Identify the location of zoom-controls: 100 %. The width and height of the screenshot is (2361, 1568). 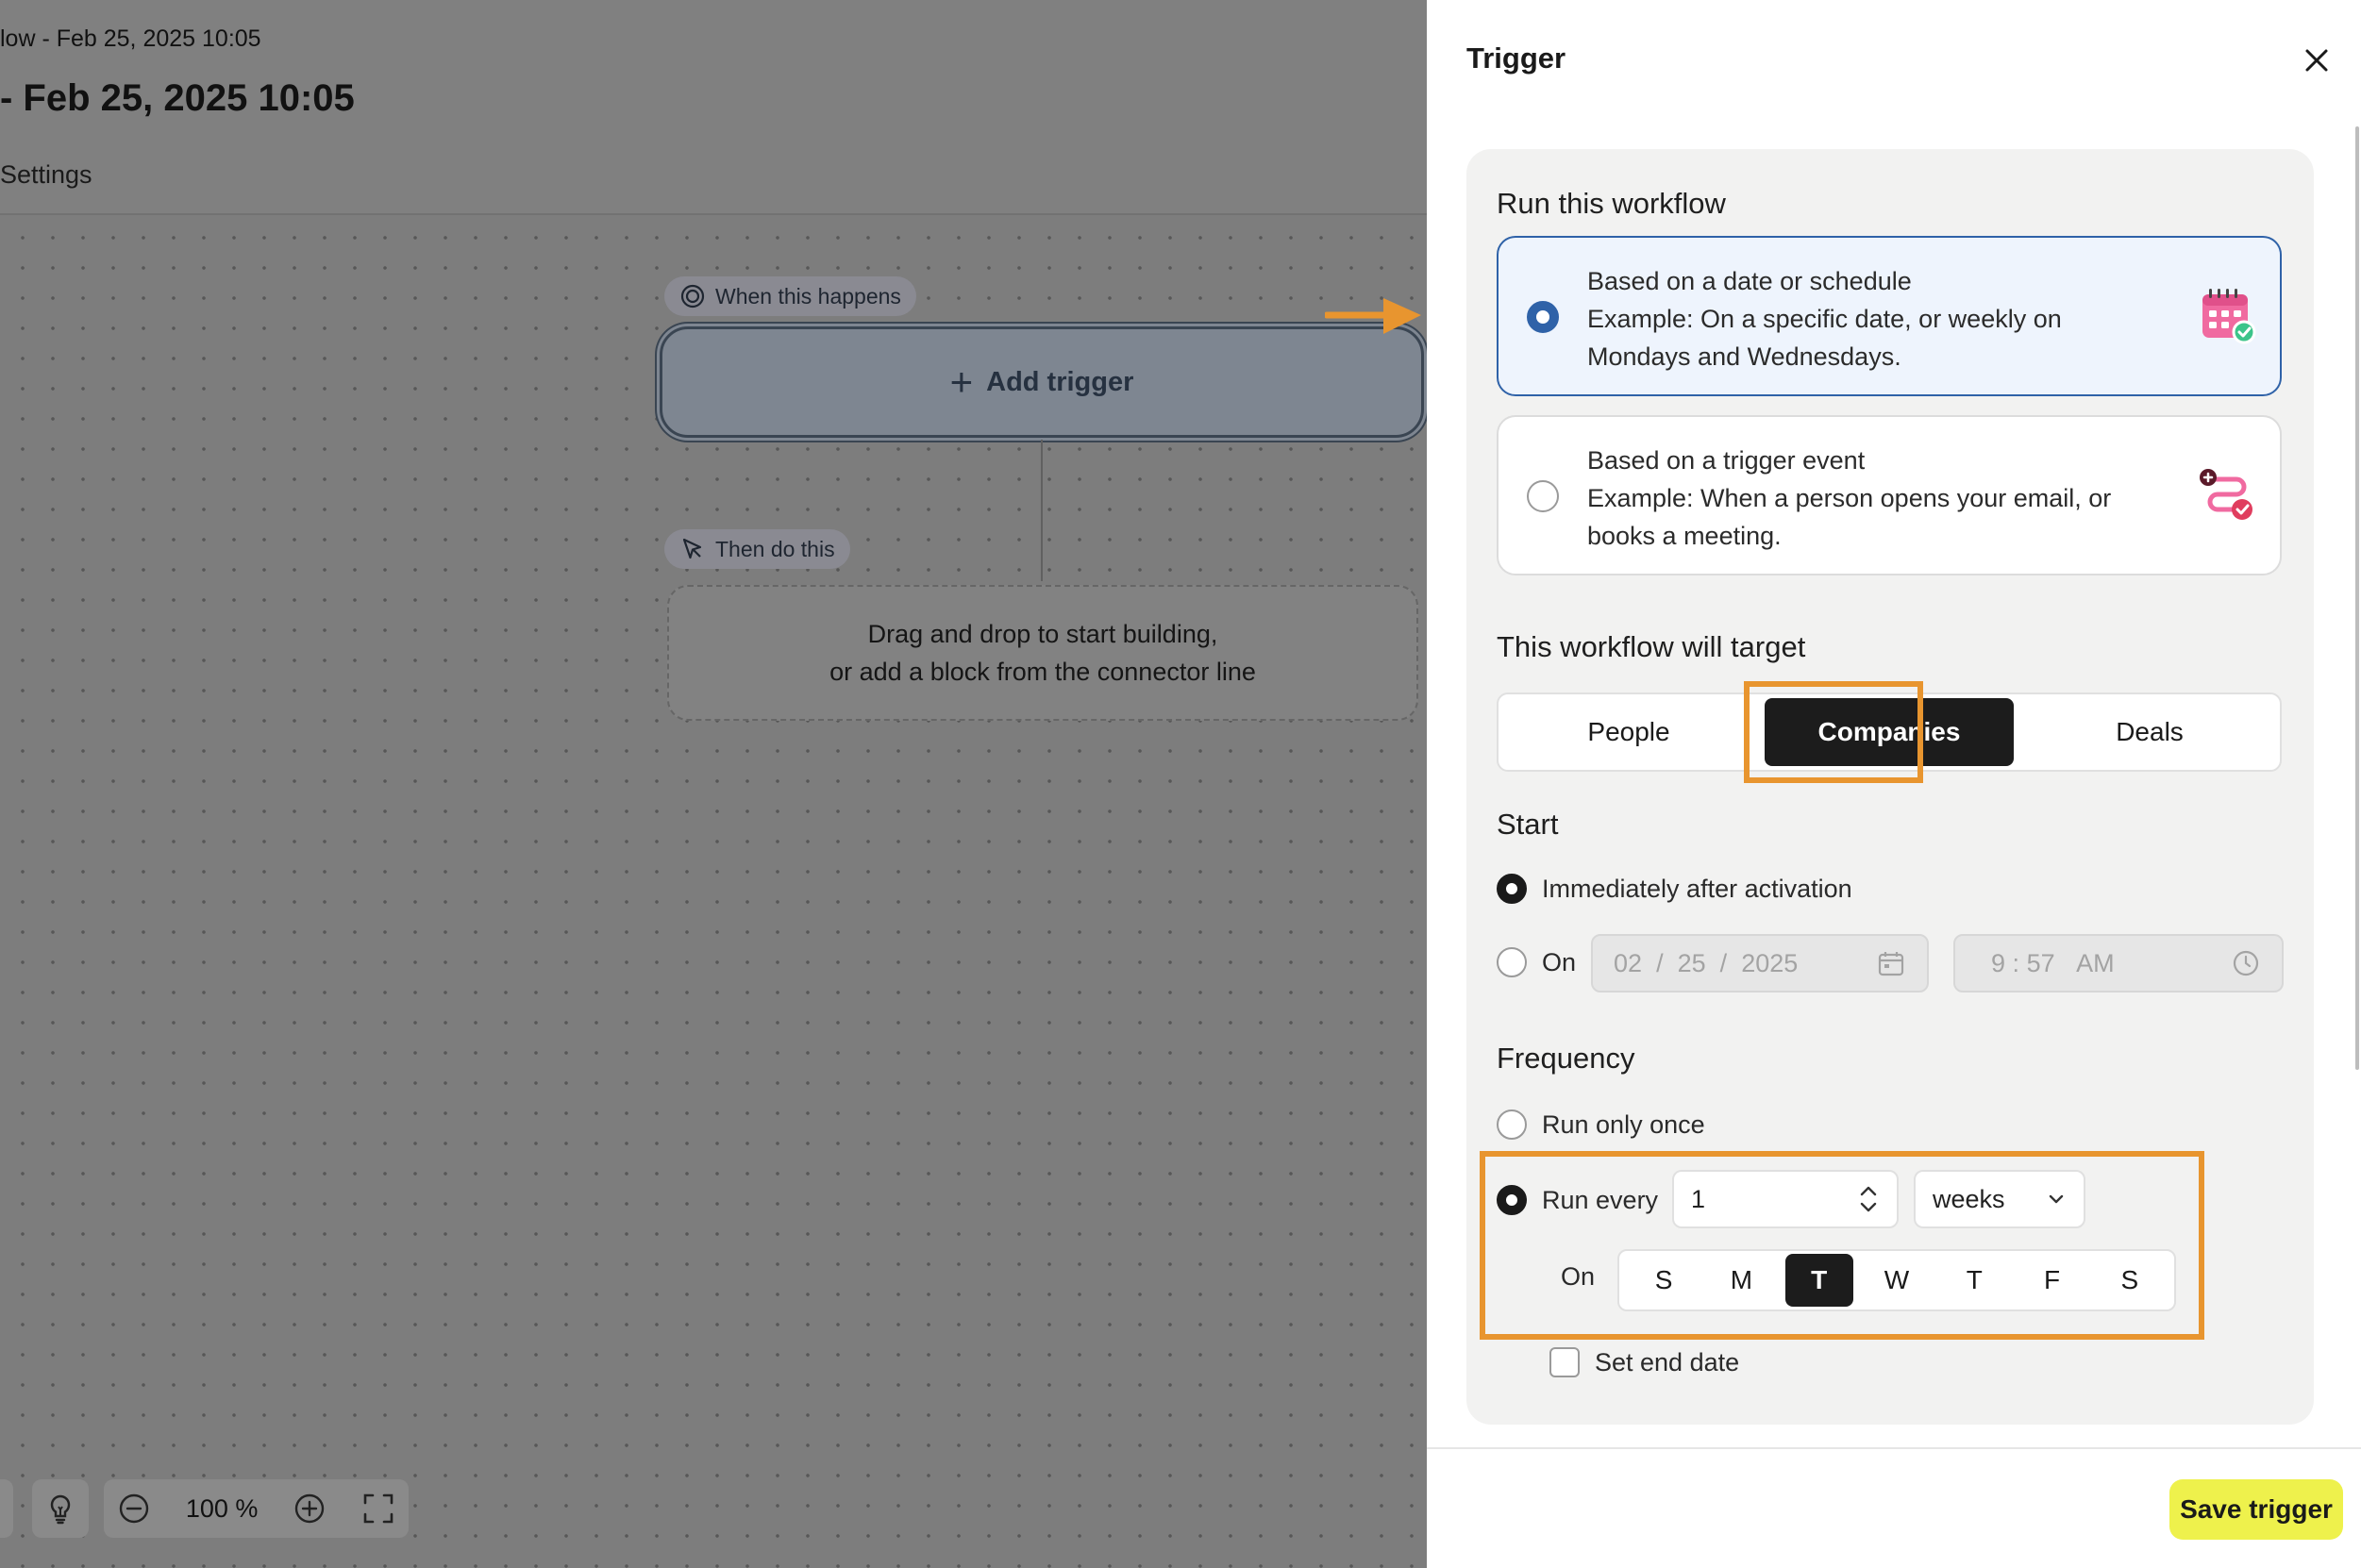
(256, 1508).